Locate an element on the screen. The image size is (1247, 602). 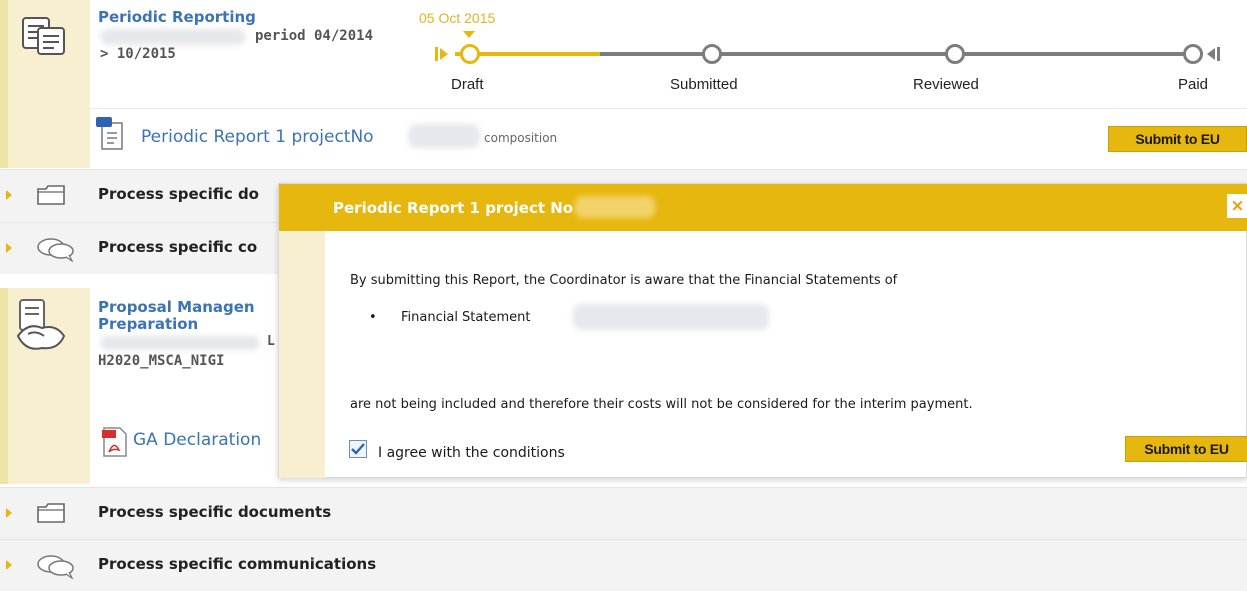
proposal-call-id: H2020_MSCA_NIGI is located at coordinates (161, 361).